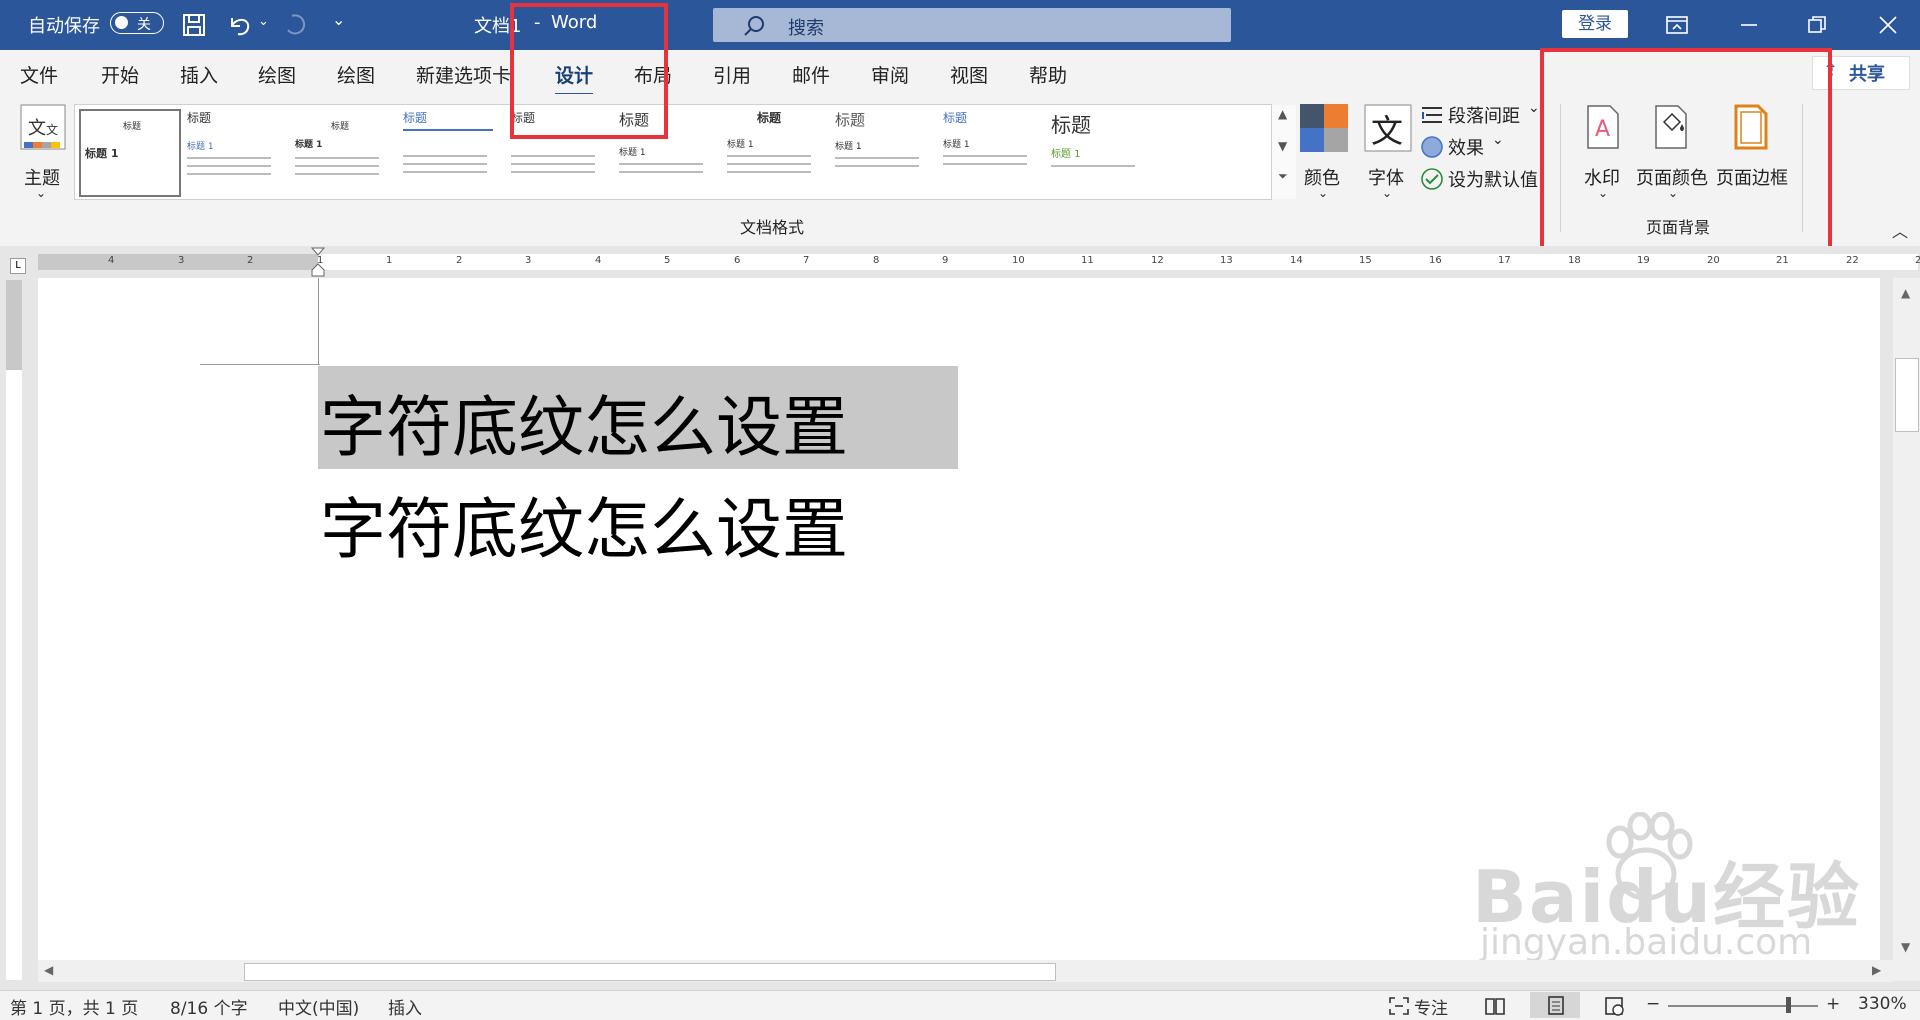 The width and height of the screenshot is (1920, 1020). Describe the element at coordinates (1833, 1004) in the screenshot. I see `zoom-in-icon: +` at that location.